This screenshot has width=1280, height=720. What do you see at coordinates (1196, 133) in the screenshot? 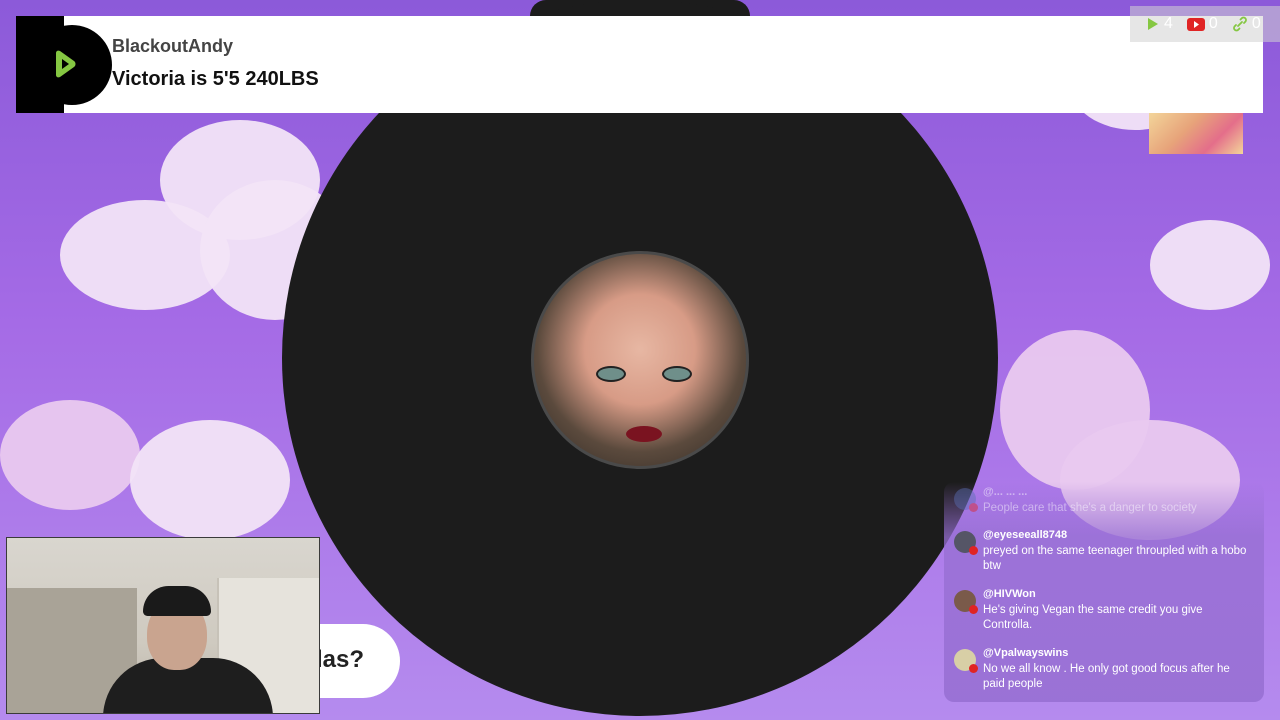
I see `artwork-thumbnail` at bounding box center [1196, 133].